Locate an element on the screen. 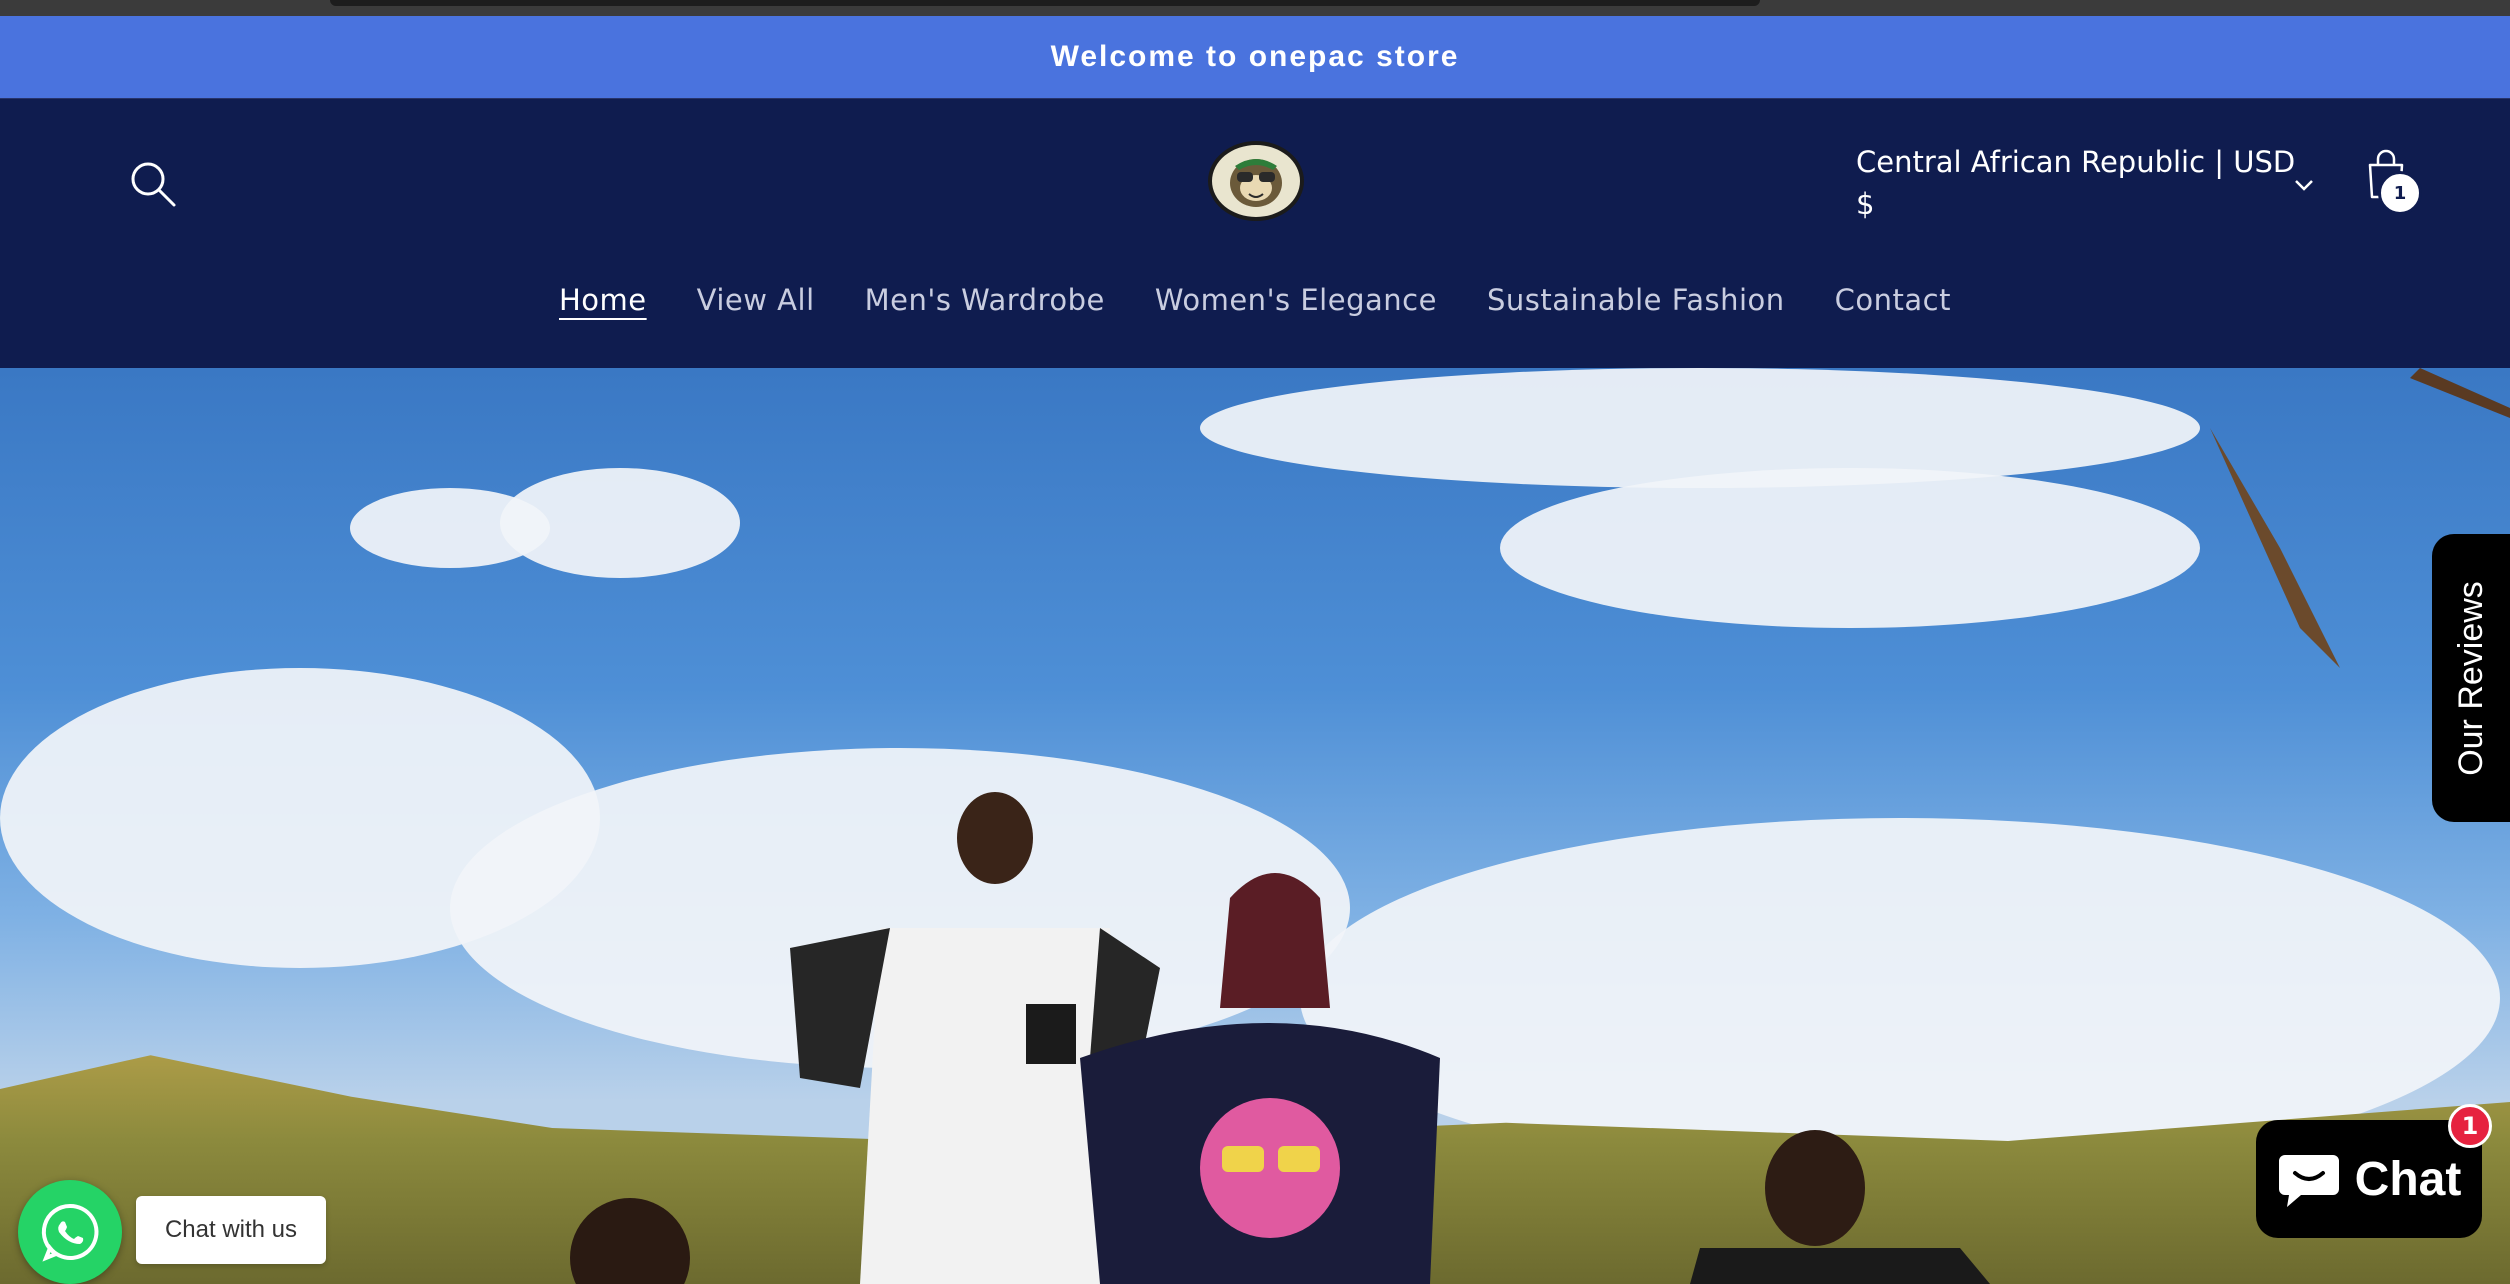 Image resolution: width=2510 pixels, height=1284 pixels. whatsapp-button is located at coordinates (70, 1232).